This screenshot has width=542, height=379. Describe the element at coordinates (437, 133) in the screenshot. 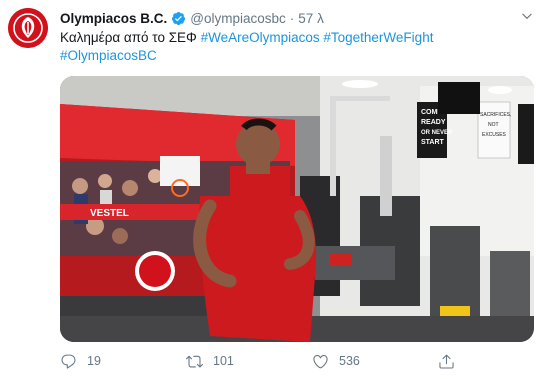

I see `poster-text-3: OR NEVER` at that location.